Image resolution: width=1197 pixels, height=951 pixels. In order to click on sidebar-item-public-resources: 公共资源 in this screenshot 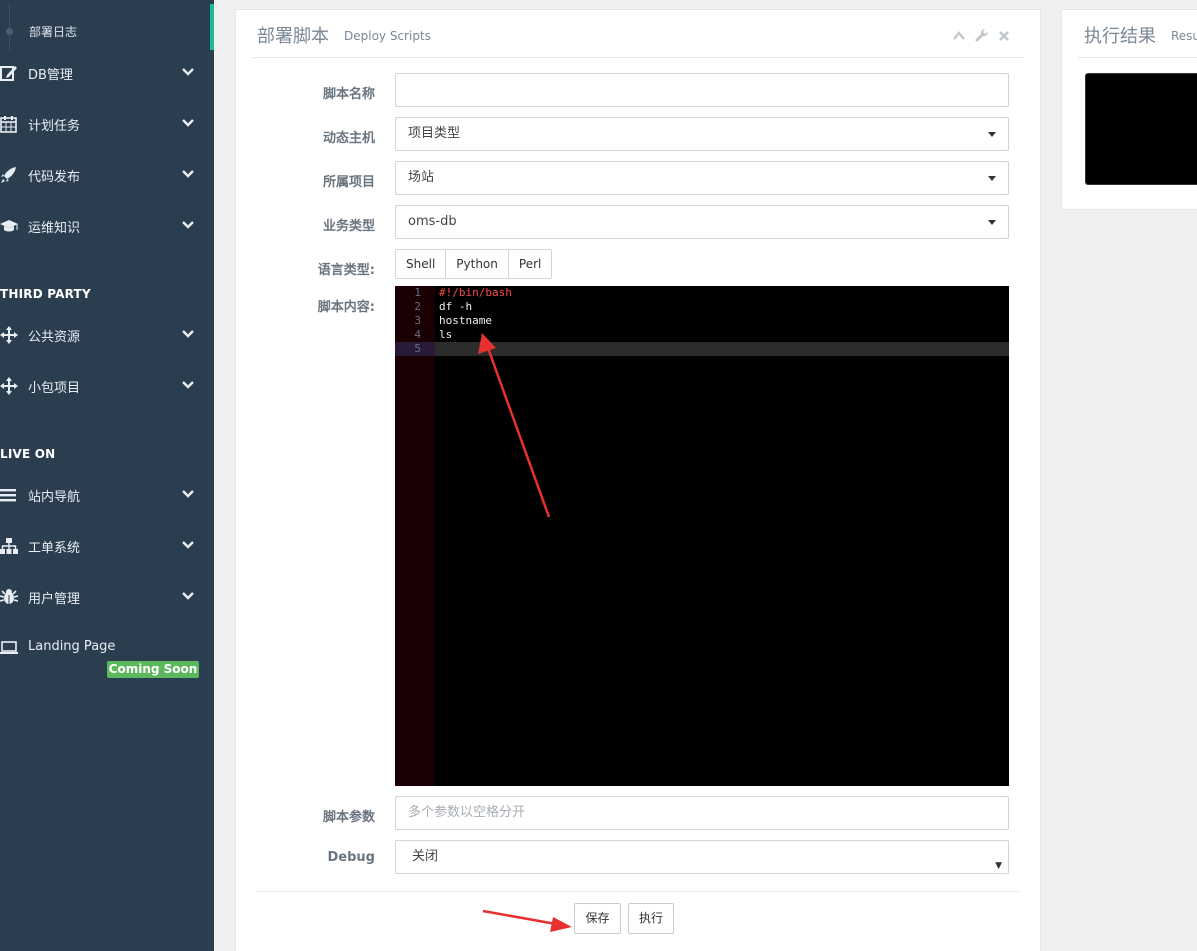, I will do `click(107, 335)`.